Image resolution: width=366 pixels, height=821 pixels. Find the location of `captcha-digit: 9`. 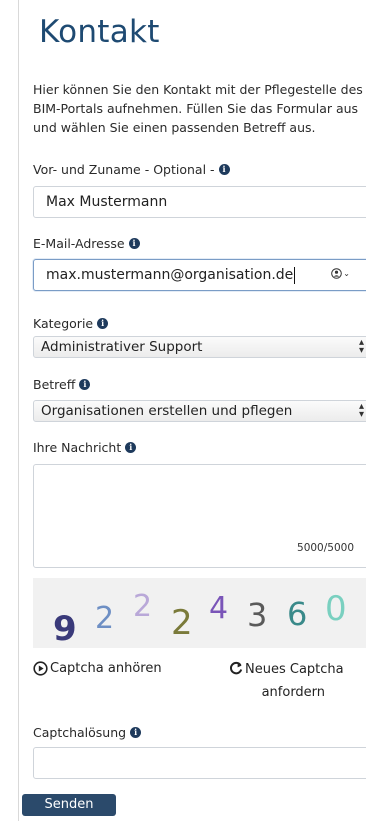

captcha-digit: 9 is located at coordinates (65, 628).